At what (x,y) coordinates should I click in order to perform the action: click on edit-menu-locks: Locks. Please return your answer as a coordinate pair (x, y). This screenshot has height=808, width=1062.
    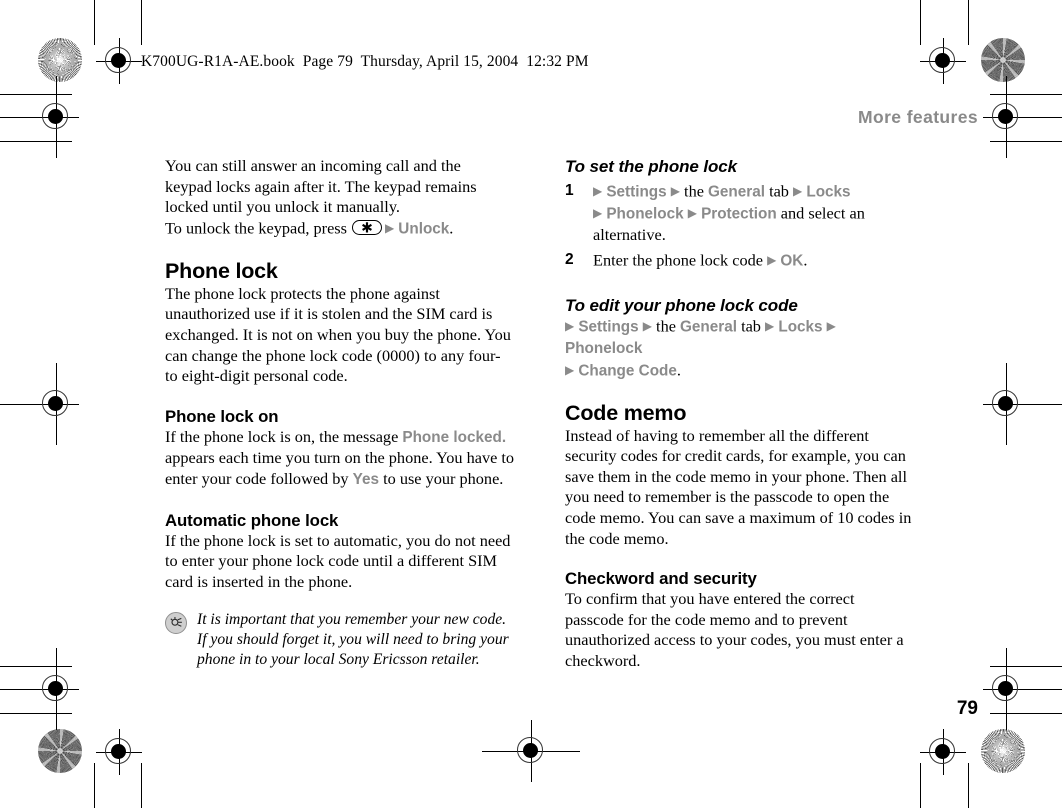
    Looking at the image, I should click on (800, 327).